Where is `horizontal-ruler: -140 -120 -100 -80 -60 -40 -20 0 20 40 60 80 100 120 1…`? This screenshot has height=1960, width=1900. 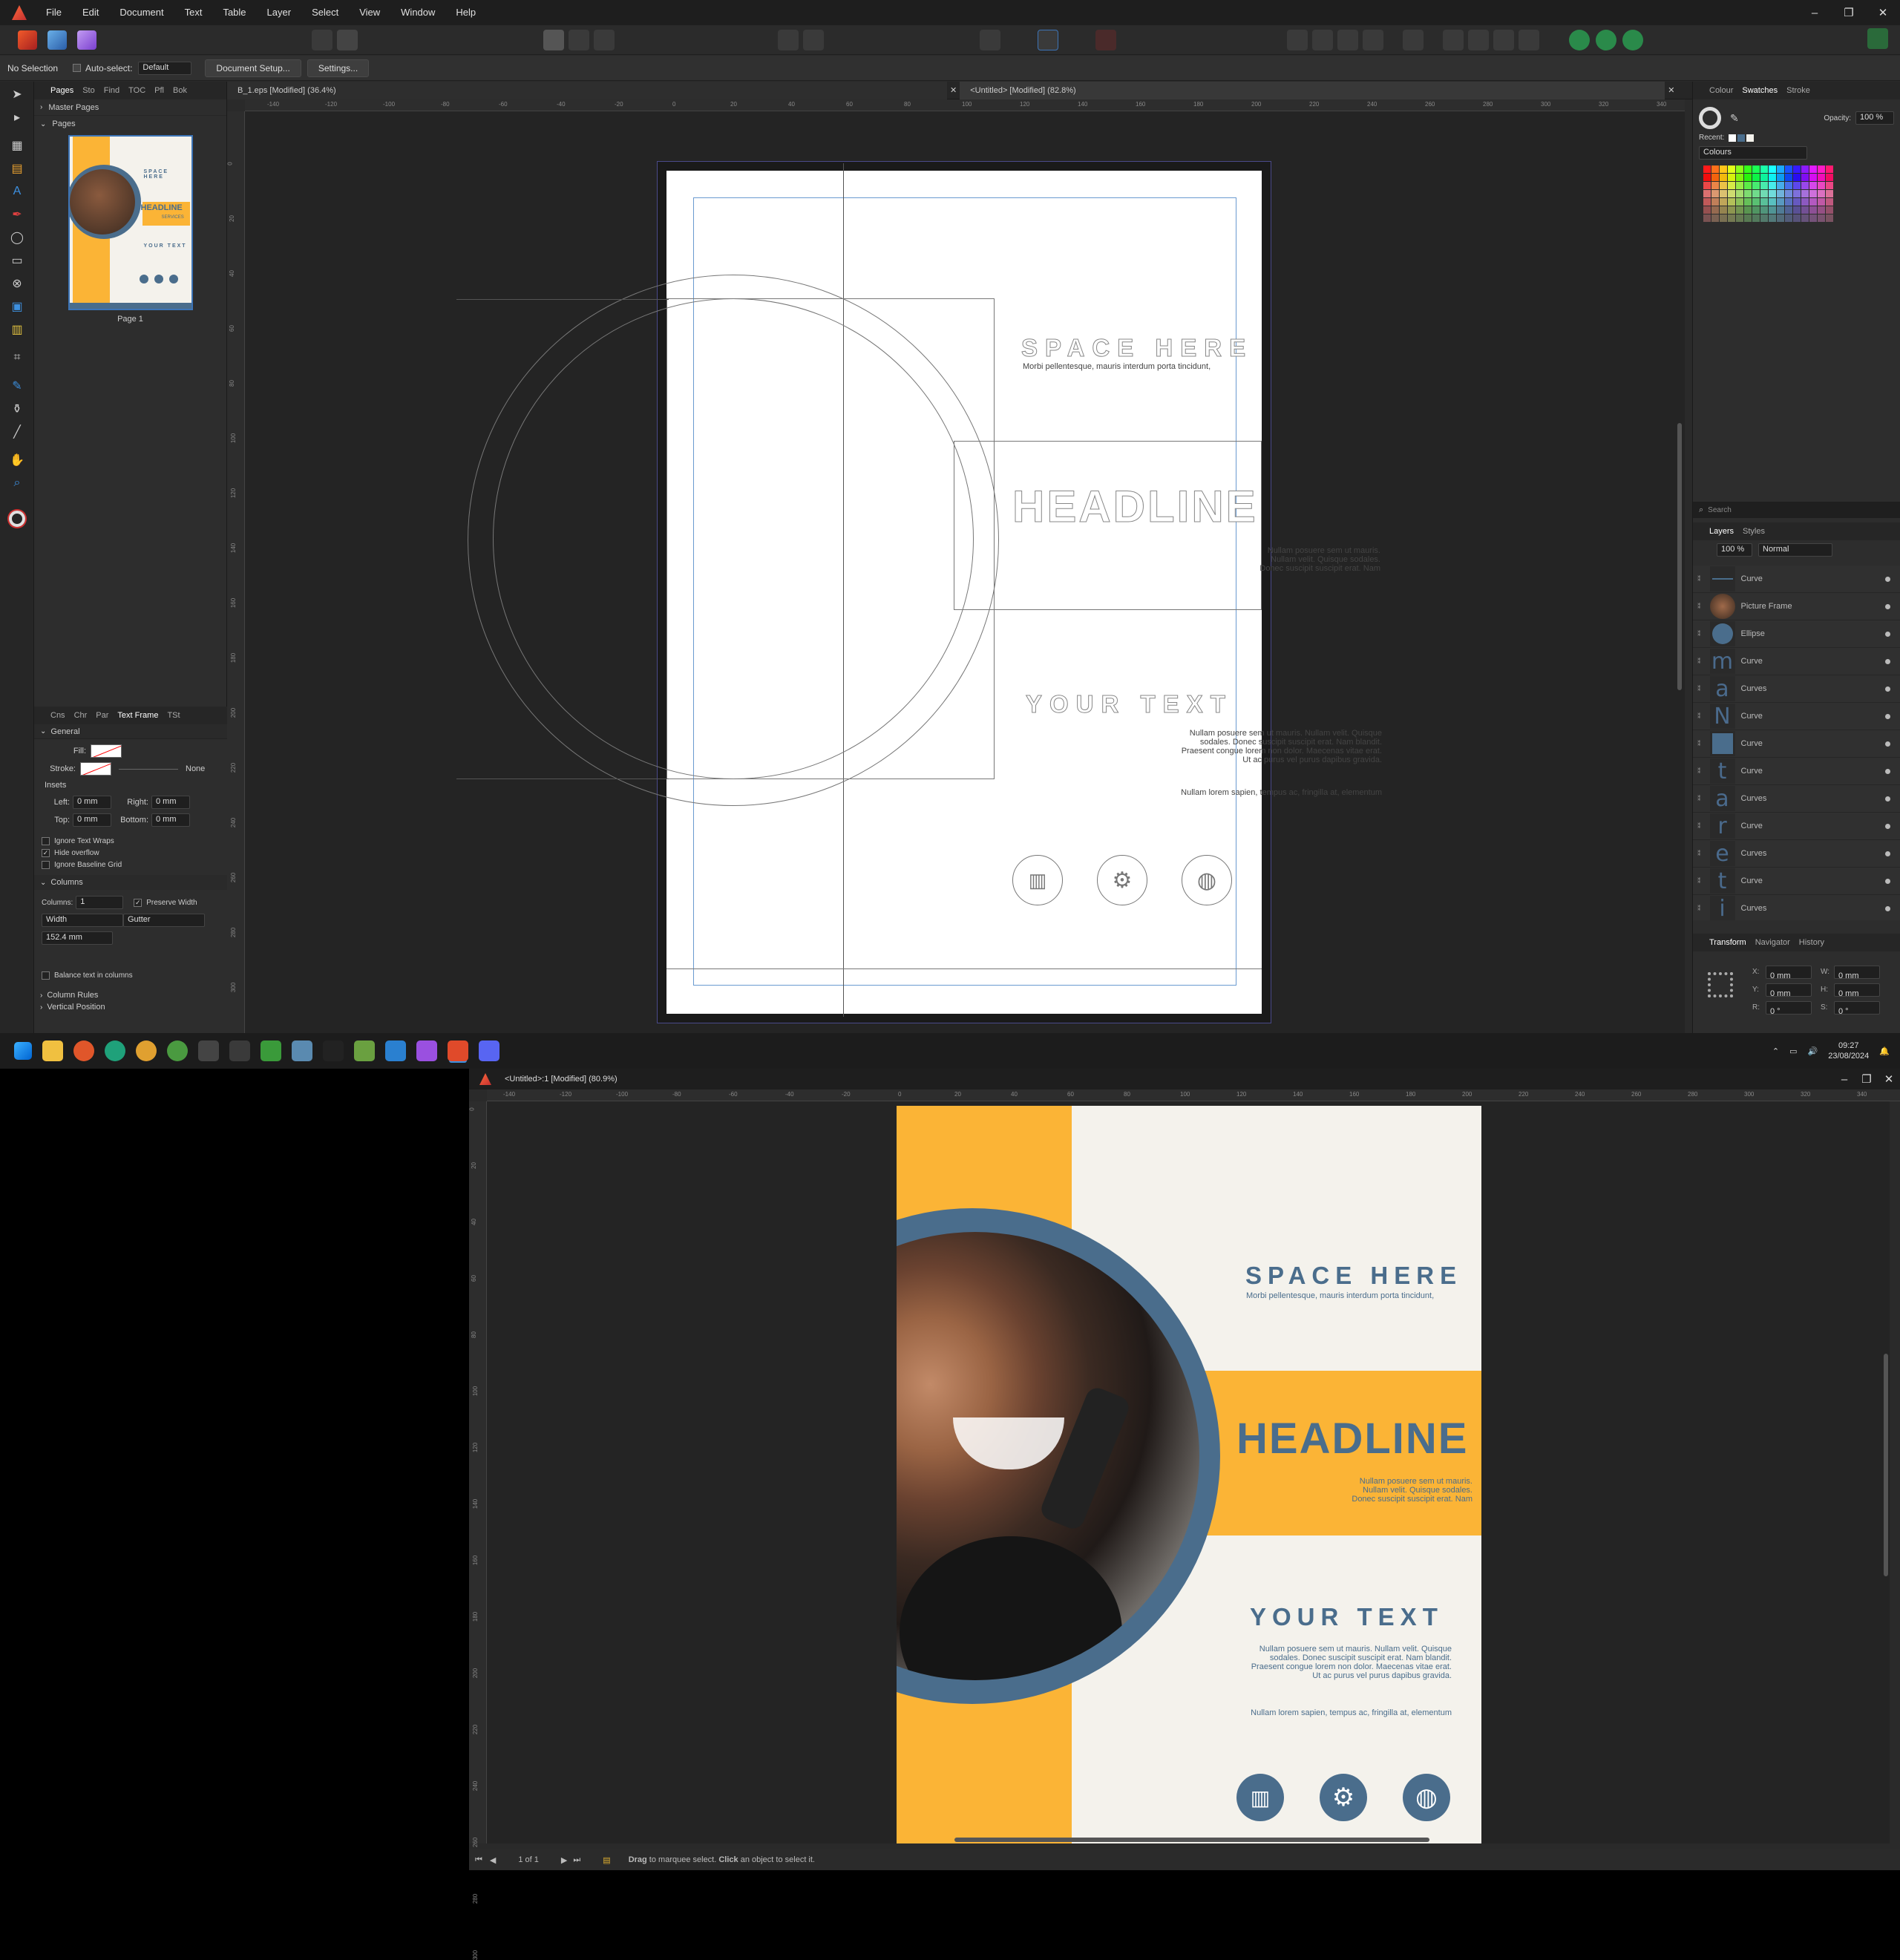
horizontal-ruler: -140 -120 -100 -80 -60 -40 -20 0 20 40 60 80 100 120 1… is located at coordinates (965, 105).